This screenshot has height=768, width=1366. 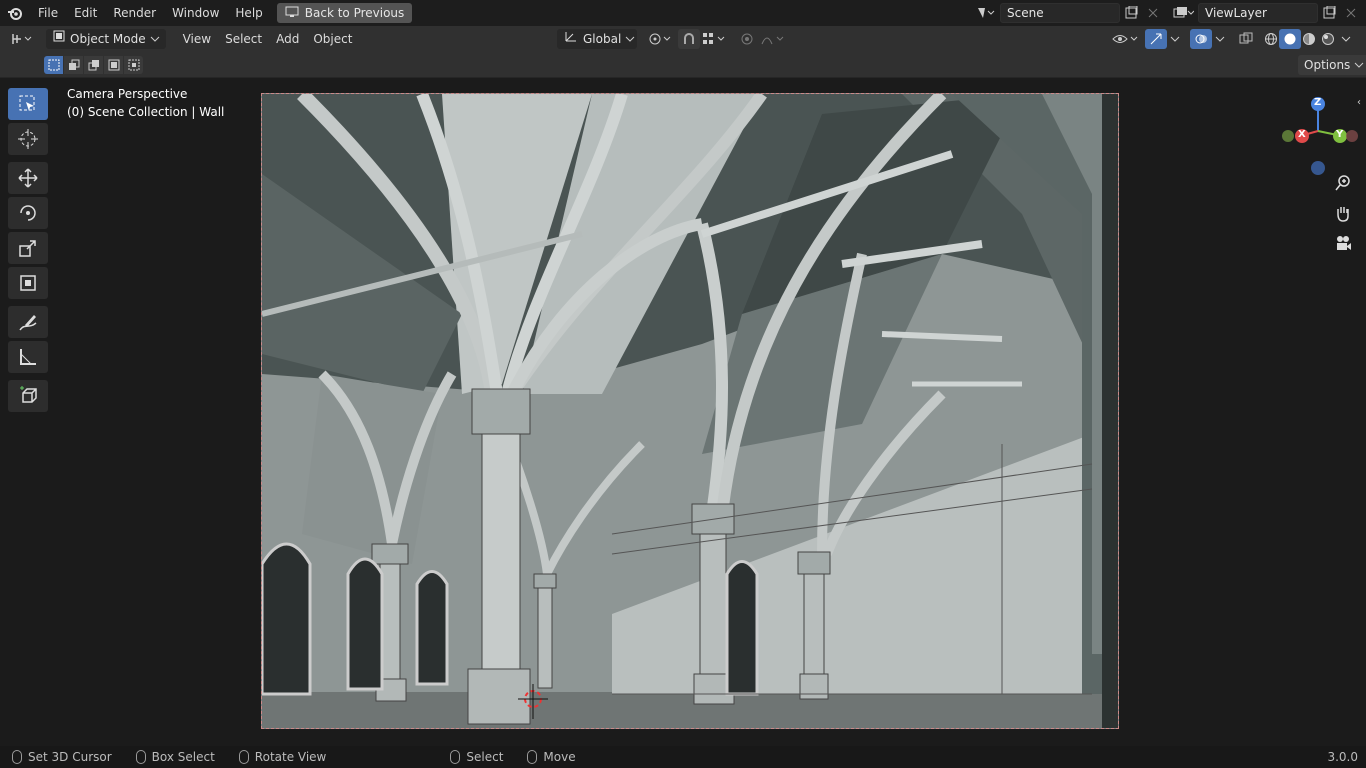 I want to click on status-select: Select, so click(x=476, y=757).